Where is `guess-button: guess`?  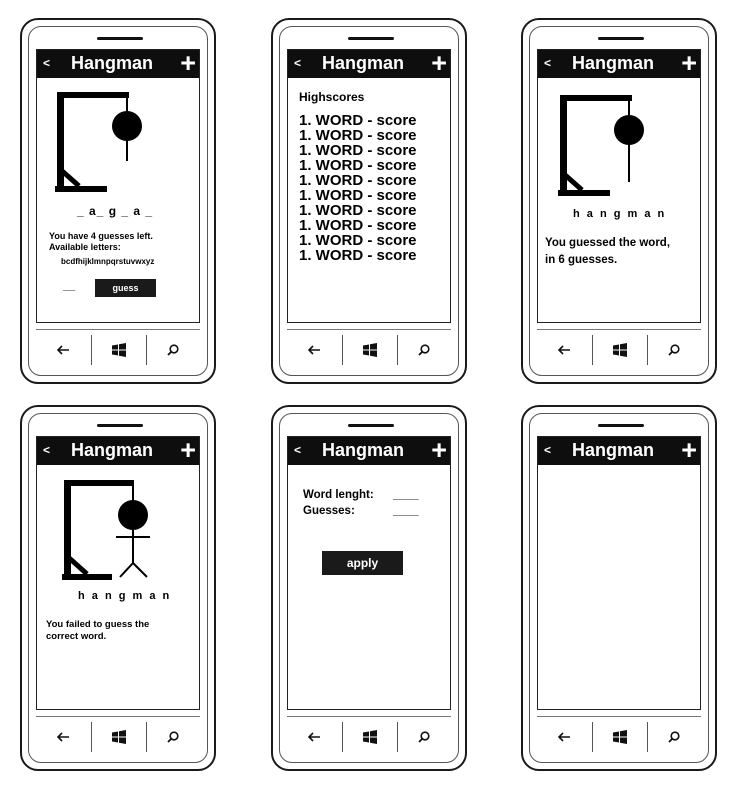 guess-button: guess is located at coordinates (125, 288).